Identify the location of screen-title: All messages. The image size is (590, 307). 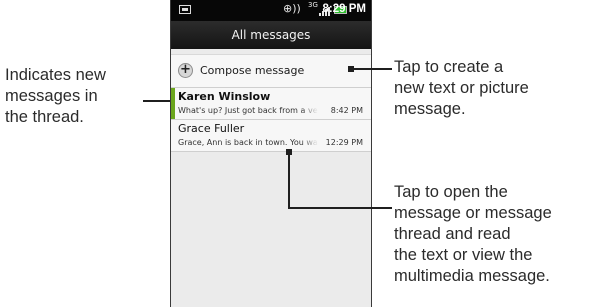
(271, 35).